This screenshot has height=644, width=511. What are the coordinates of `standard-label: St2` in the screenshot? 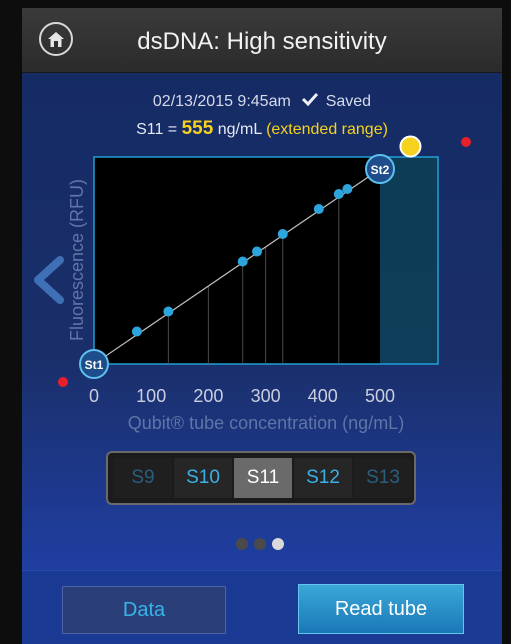 It's located at (380, 170).